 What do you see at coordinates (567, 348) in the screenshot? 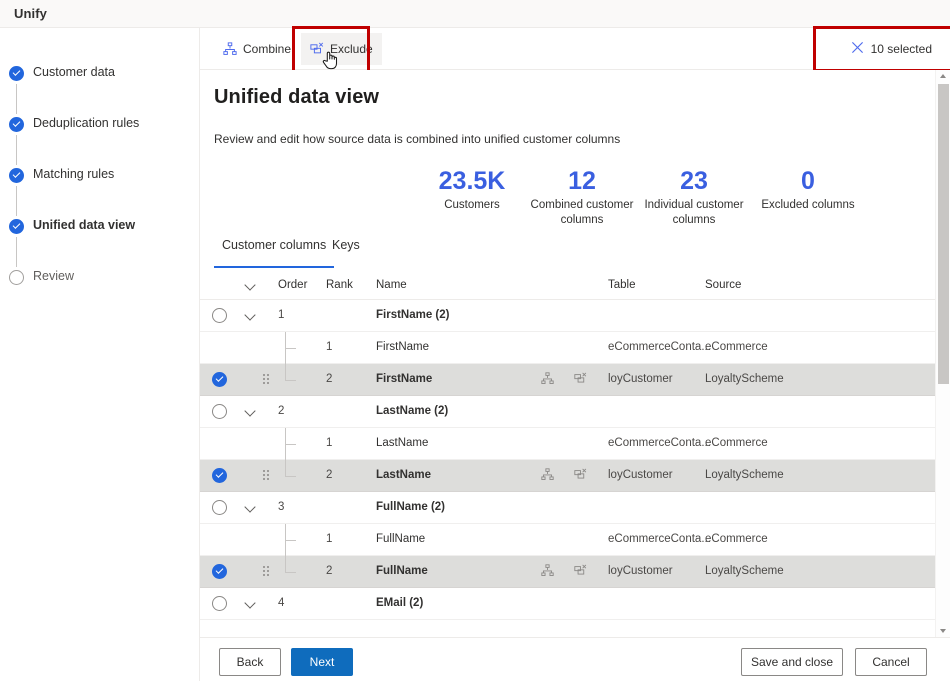
I see `table-row: 1 FirstName eCommerceConta... eCommerce` at bounding box center [567, 348].